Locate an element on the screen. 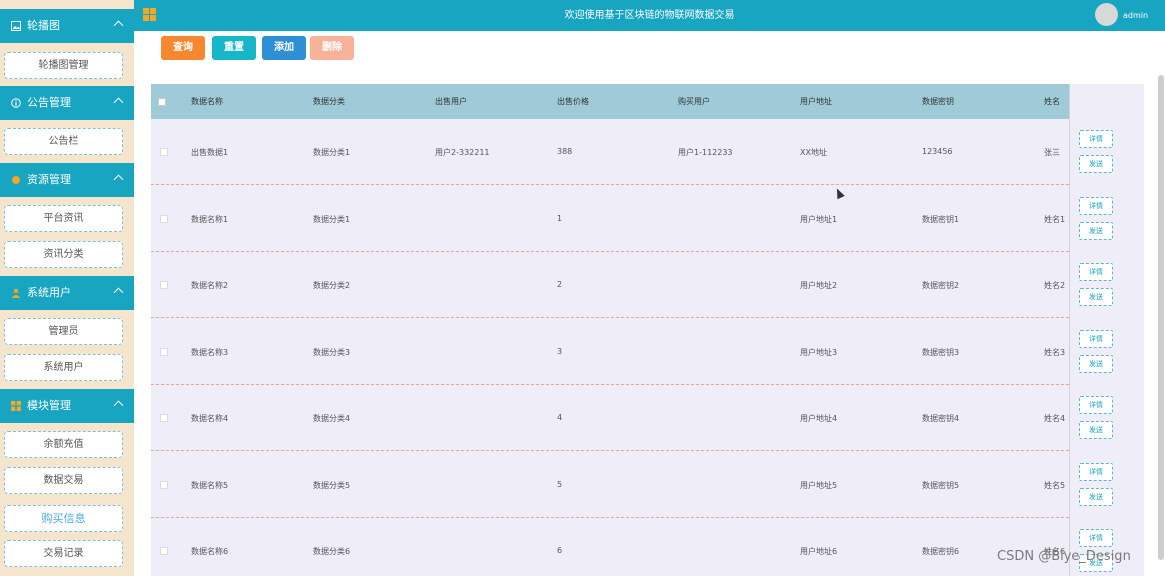 This screenshot has width=1165, height=576. add-button: 添加 is located at coordinates (284, 48).